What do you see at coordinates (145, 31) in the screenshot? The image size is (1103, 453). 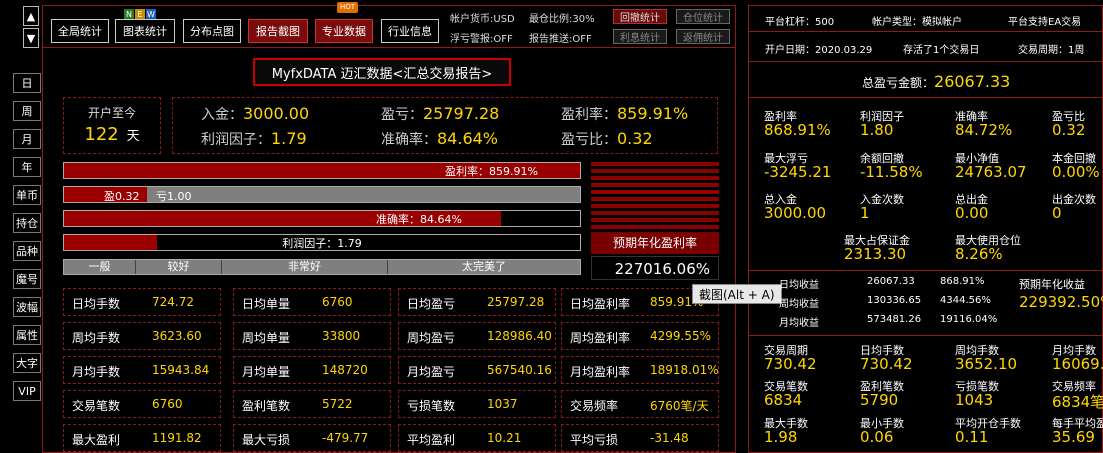 I see `chart-stats-button: 图表统计` at bounding box center [145, 31].